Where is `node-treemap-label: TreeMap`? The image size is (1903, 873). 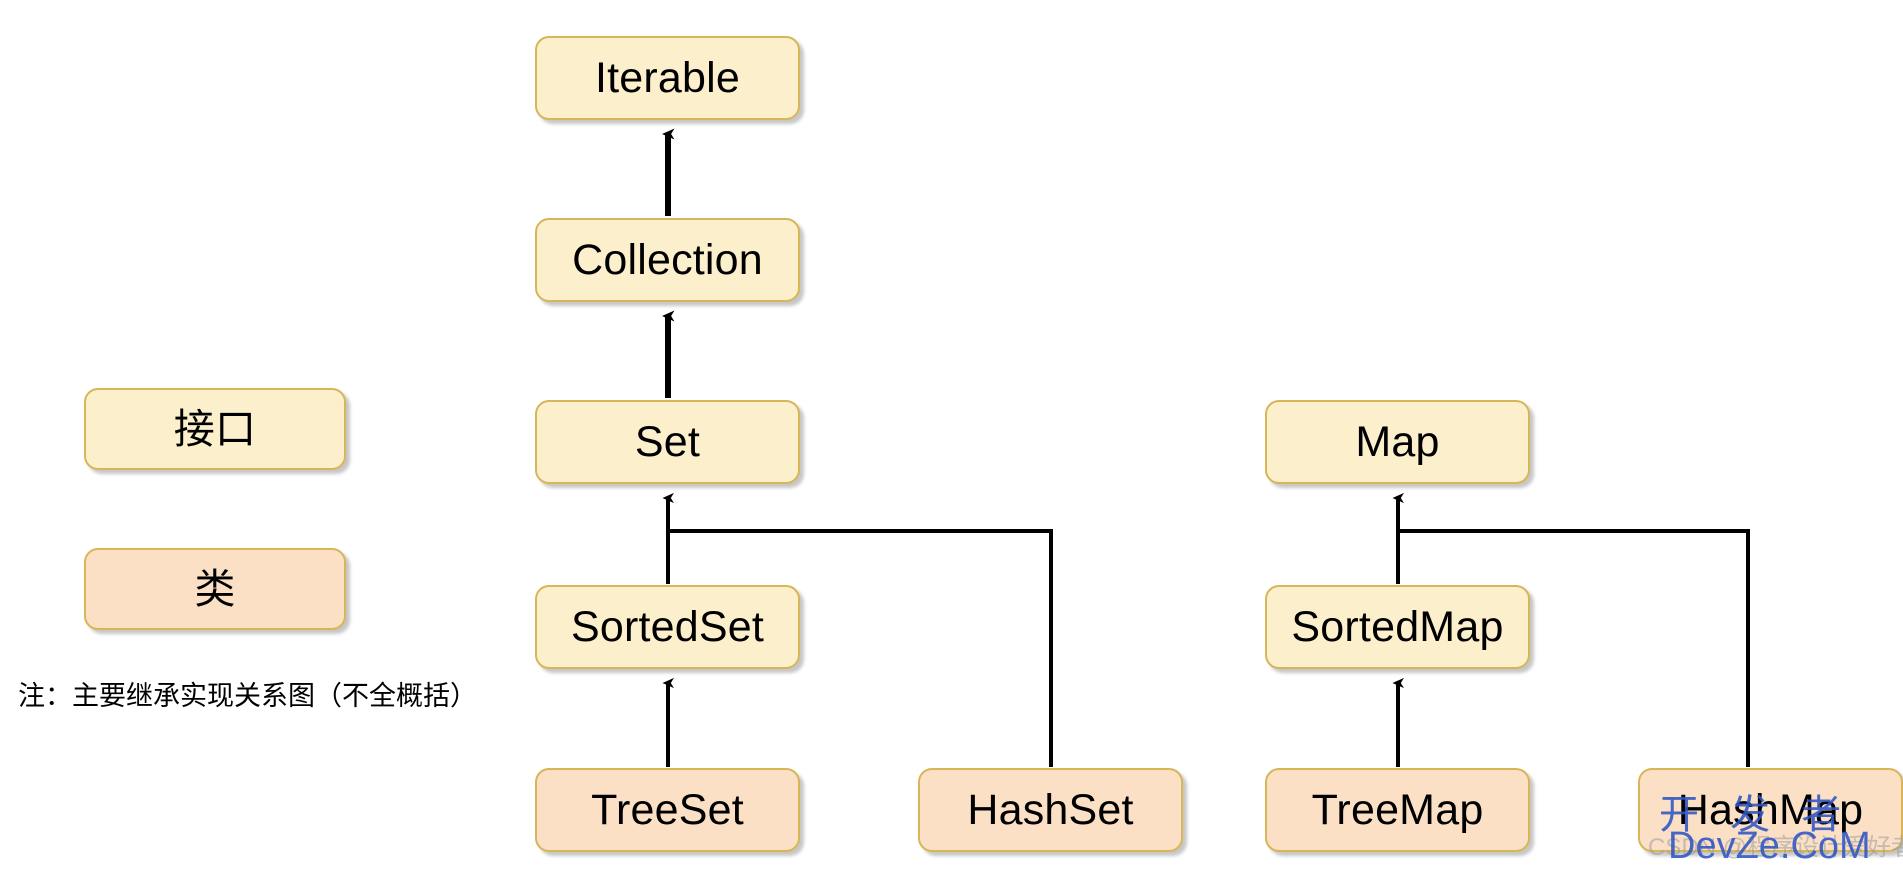 node-treemap-label: TreeMap is located at coordinates (1397, 809).